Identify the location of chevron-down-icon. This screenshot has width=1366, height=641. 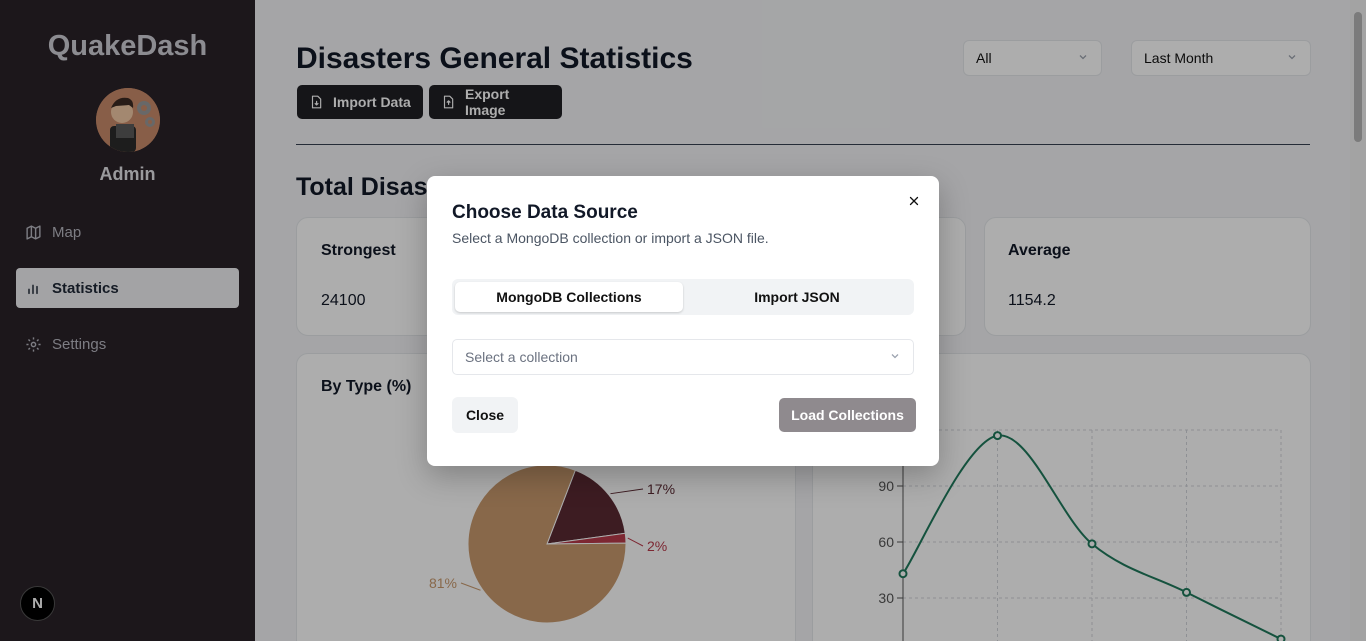
(895, 357).